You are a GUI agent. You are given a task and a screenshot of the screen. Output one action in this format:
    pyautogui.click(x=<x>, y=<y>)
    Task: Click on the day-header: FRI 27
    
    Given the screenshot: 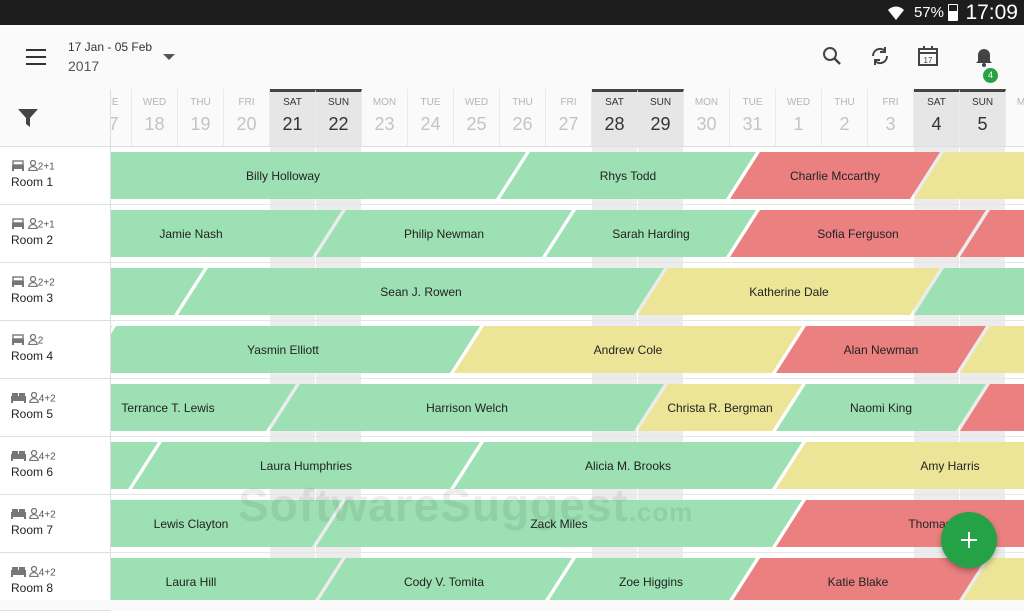 What is the action you would take?
    pyautogui.click(x=569, y=117)
    